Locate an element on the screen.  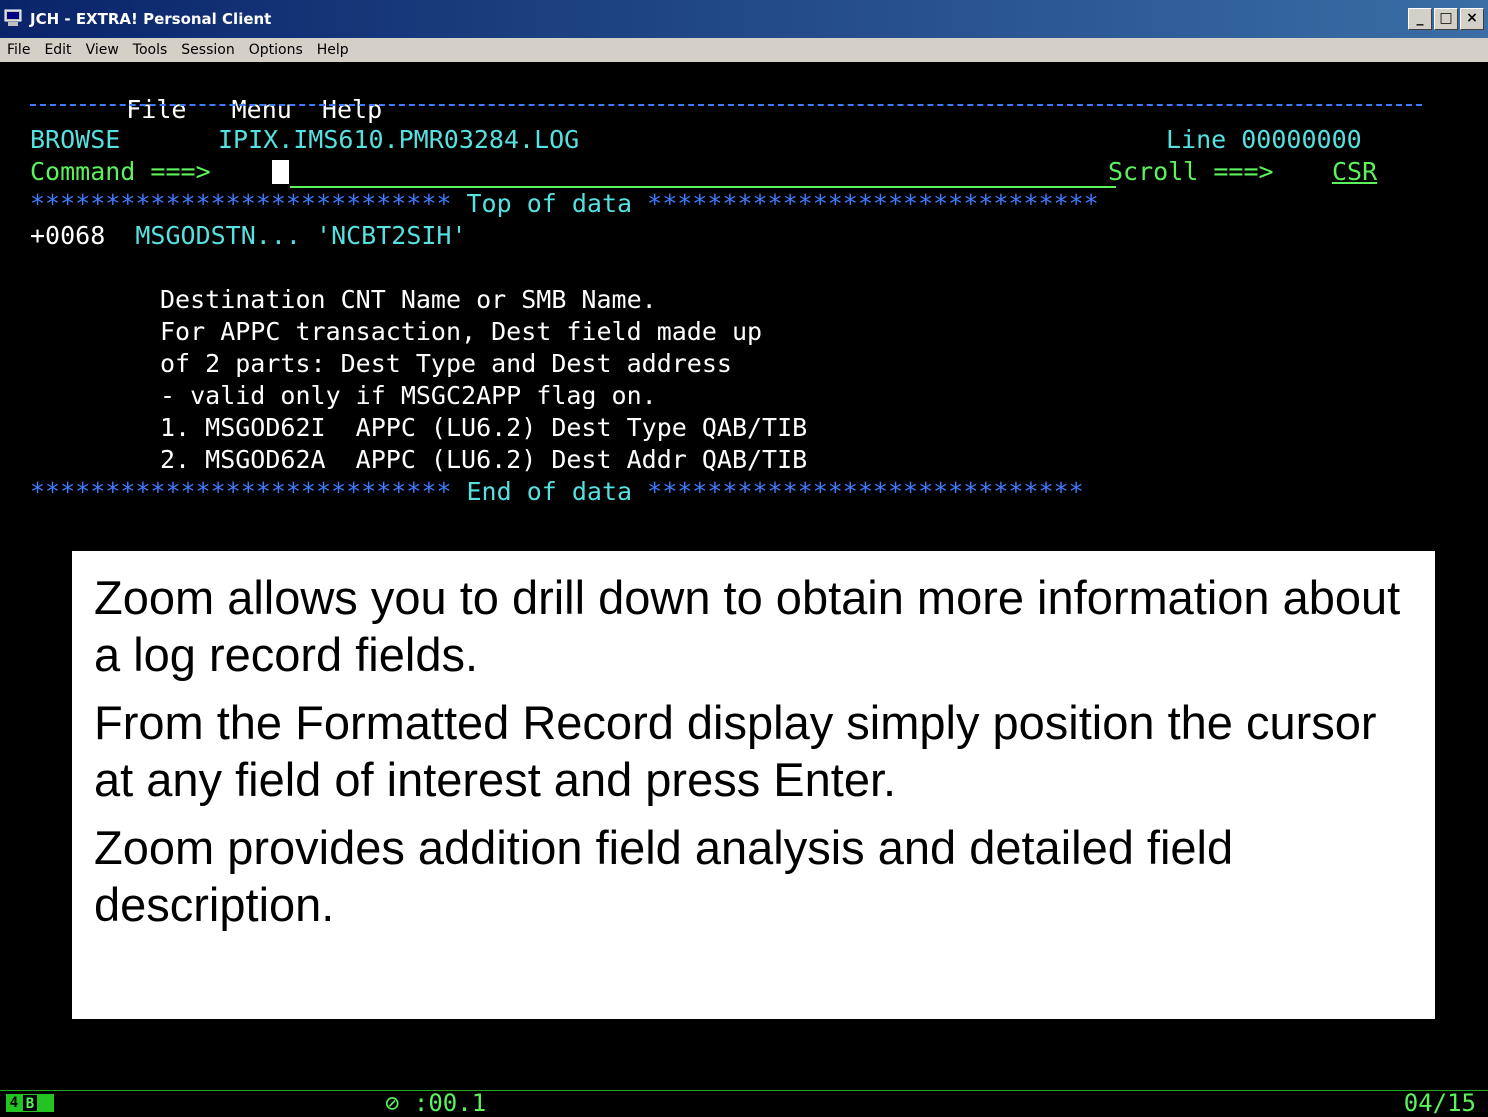
scroll-label: Scroll ===> is located at coordinates (1191, 171).